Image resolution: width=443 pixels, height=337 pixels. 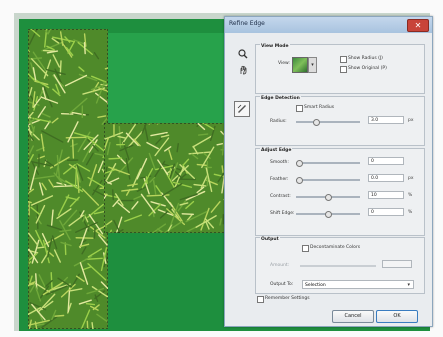 What do you see at coordinates (299, 180) in the screenshot?
I see `feather-slider-thumb` at bounding box center [299, 180].